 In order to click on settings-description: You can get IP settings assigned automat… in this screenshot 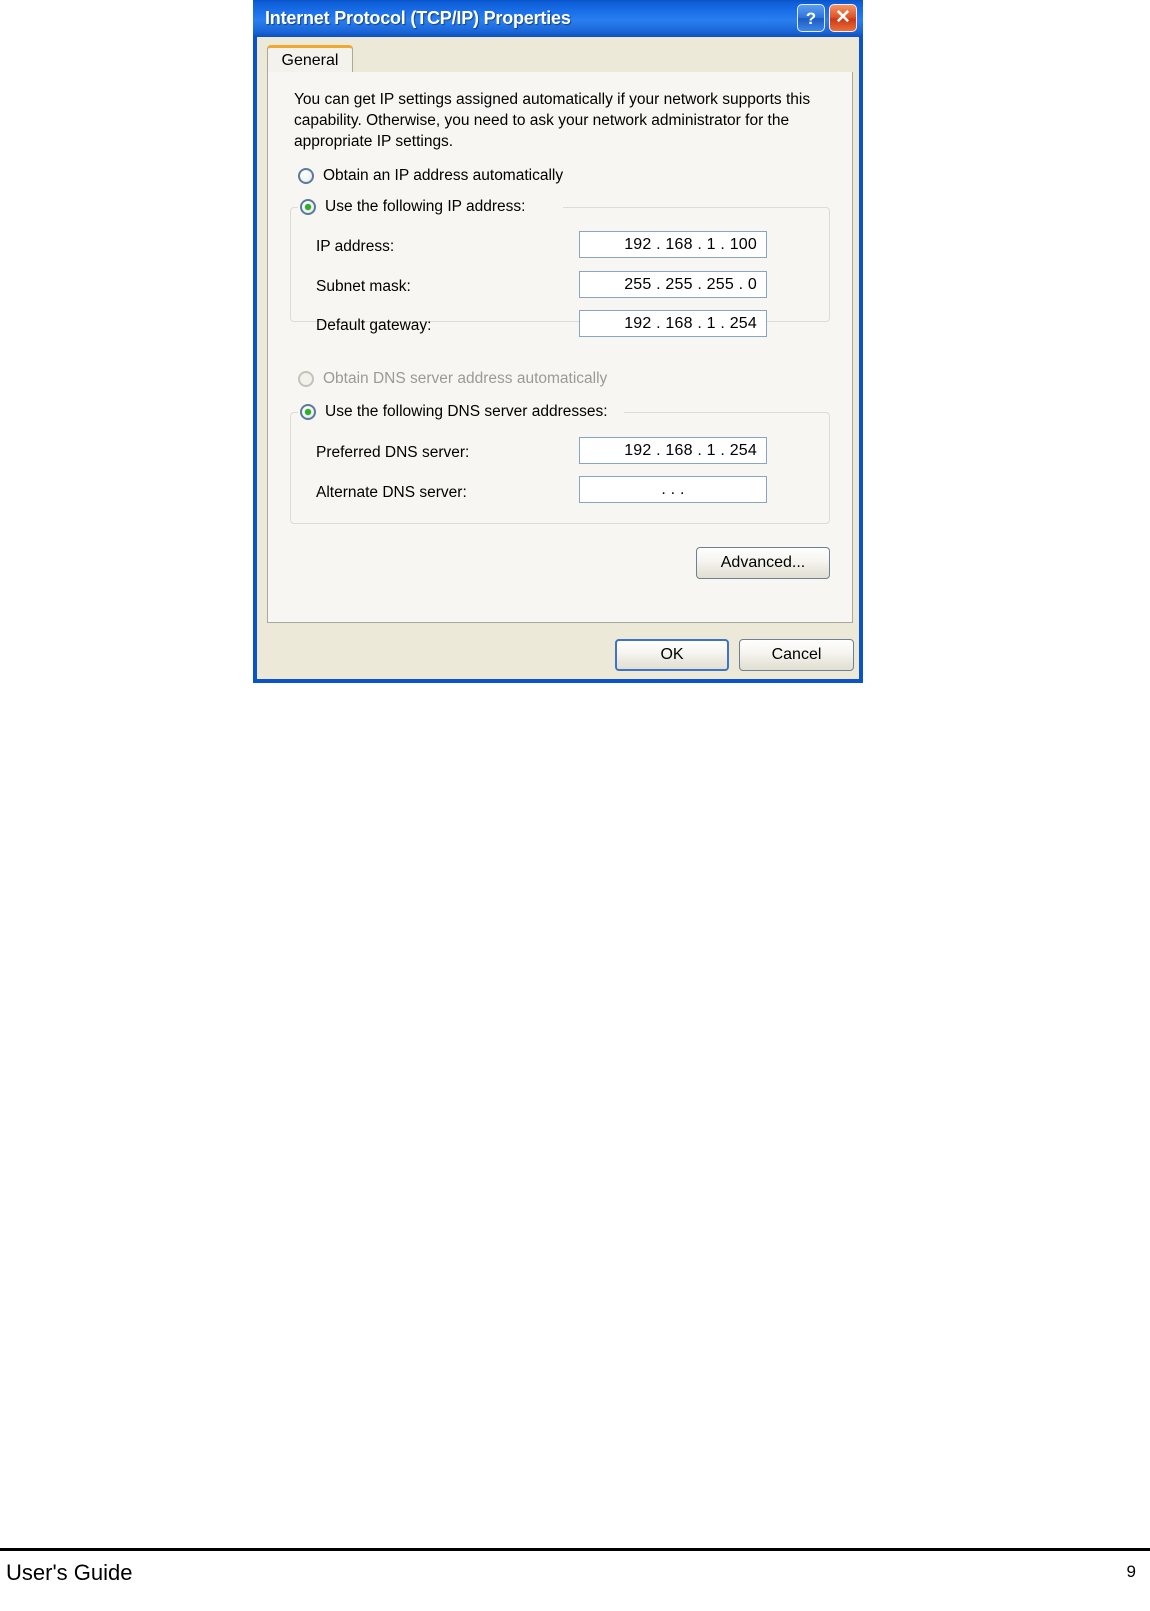, I will do `click(552, 120)`.